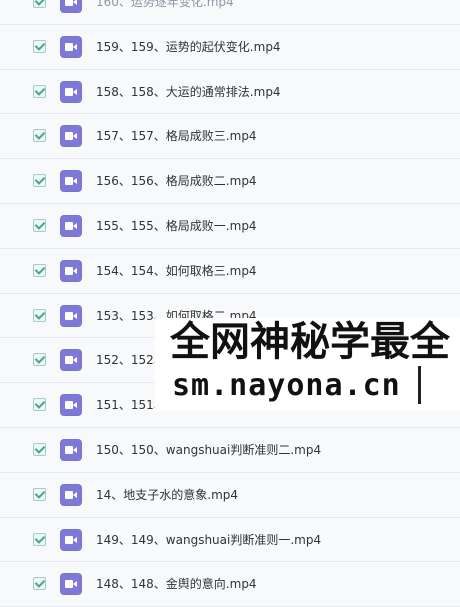 This screenshot has height=607, width=460. I want to click on file-name: 156、156、格局成败二.mp4, so click(176, 181).